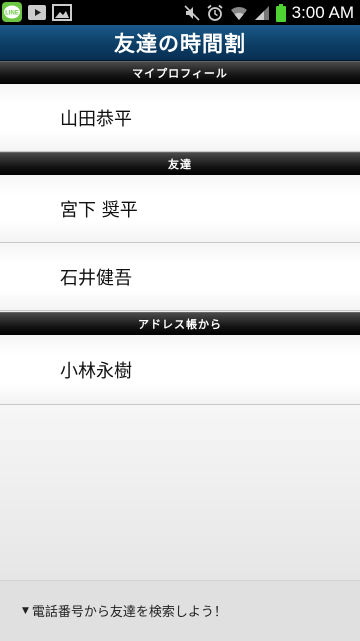 The image size is (360, 641). Describe the element at coordinates (280, 12) in the screenshot. I see `battery-icon` at that location.